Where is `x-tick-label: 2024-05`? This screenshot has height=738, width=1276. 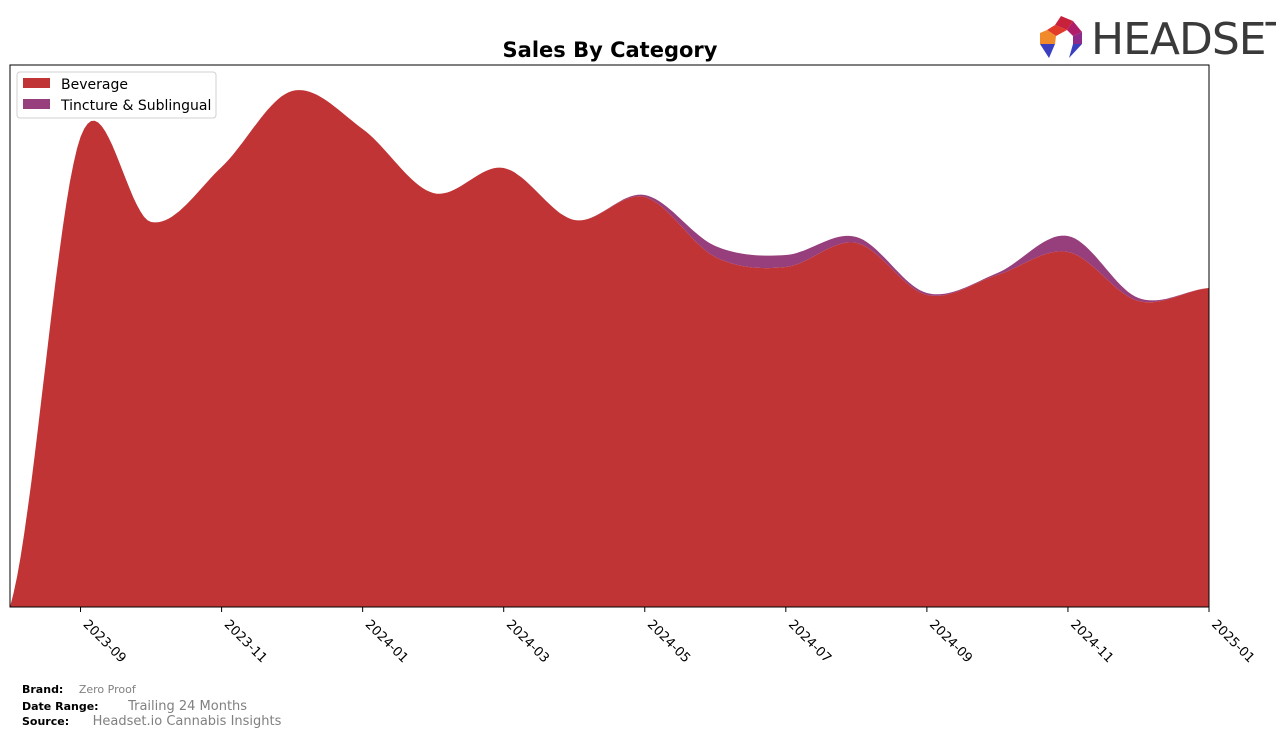 x-tick-label: 2024-05 is located at coordinates (668, 641).